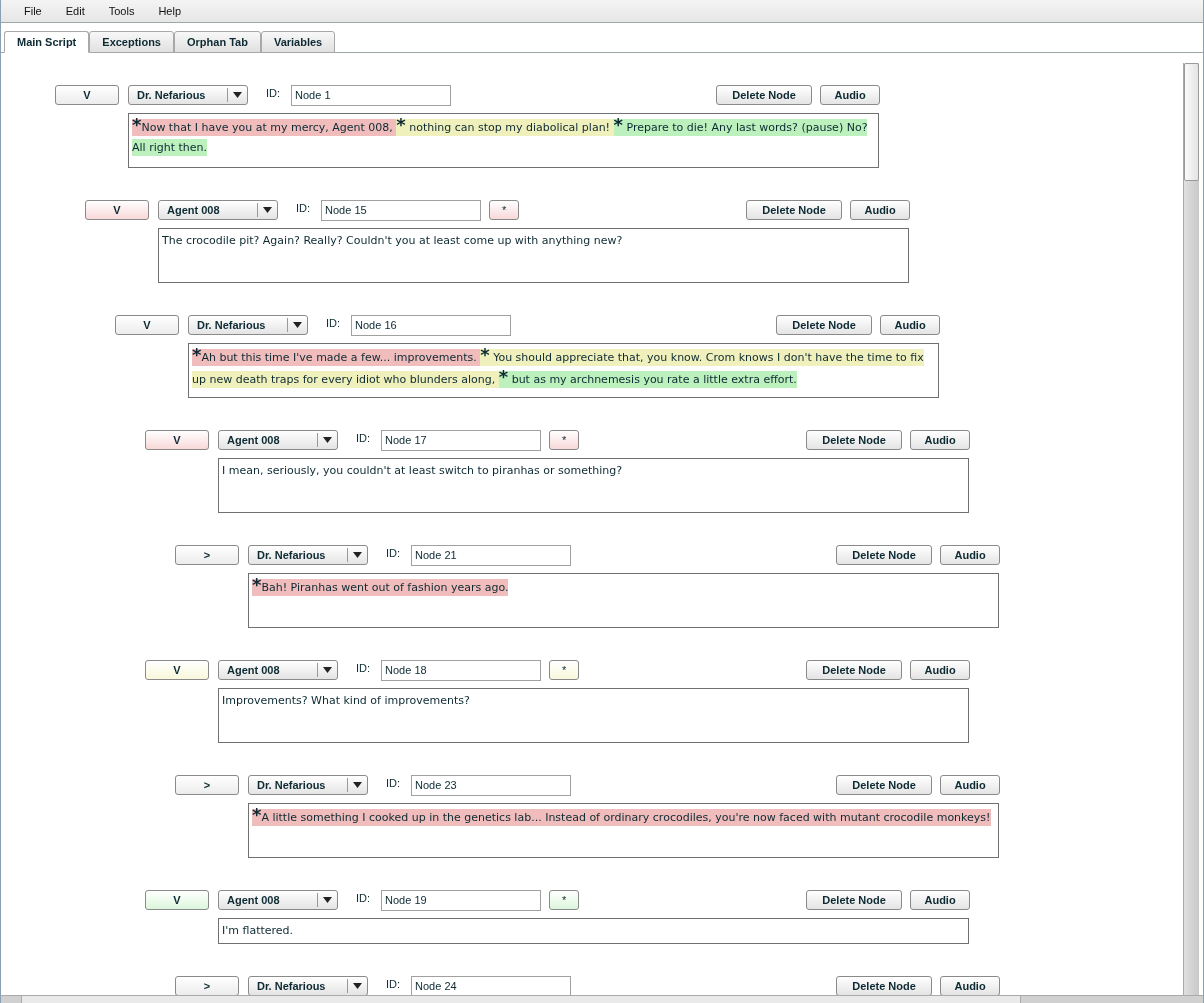  What do you see at coordinates (491, 785) in the screenshot?
I see `id-field: Node 23` at bounding box center [491, 785].